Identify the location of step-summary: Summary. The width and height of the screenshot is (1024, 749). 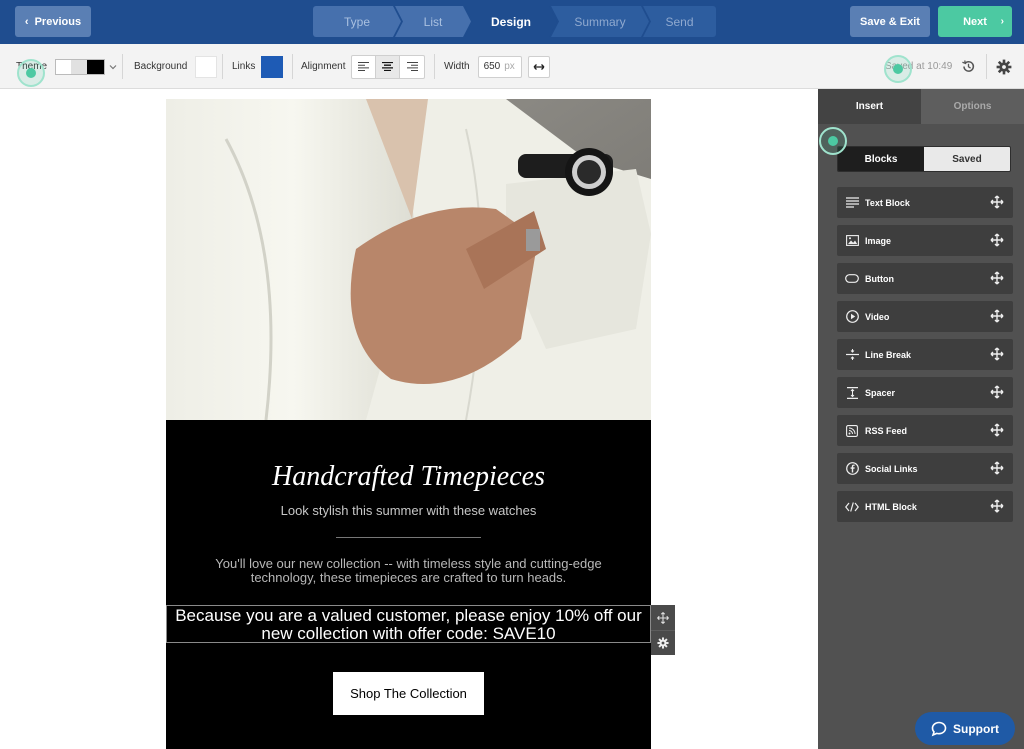
(600, 21).